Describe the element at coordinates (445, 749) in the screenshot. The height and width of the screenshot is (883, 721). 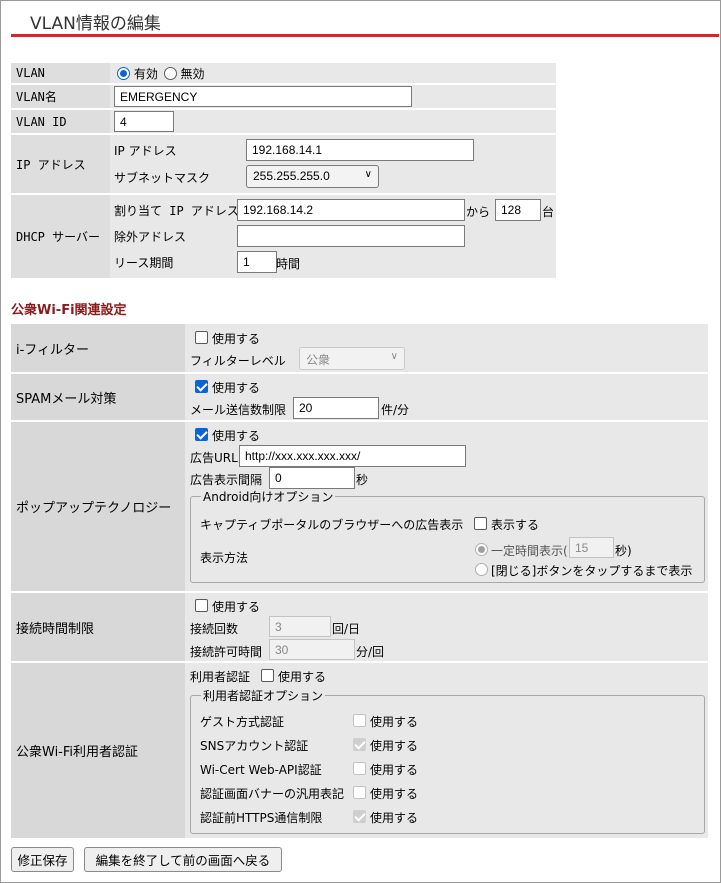
I see `auth-option-row: SNSアカウント認証 使用する` at that location.